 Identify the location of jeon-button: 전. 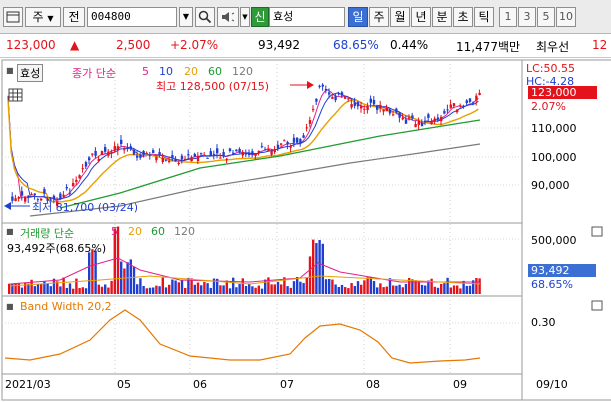
(74, 17).